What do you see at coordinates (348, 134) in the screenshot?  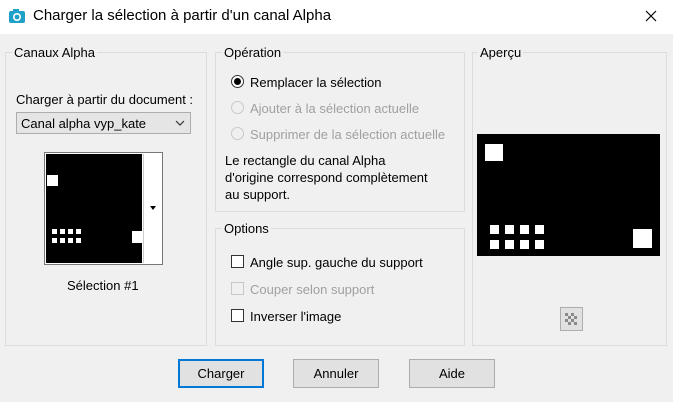 I see `radio-subtract-selection-label: Supprimer de la sélection actuelle` at bounding box center [348, 134].